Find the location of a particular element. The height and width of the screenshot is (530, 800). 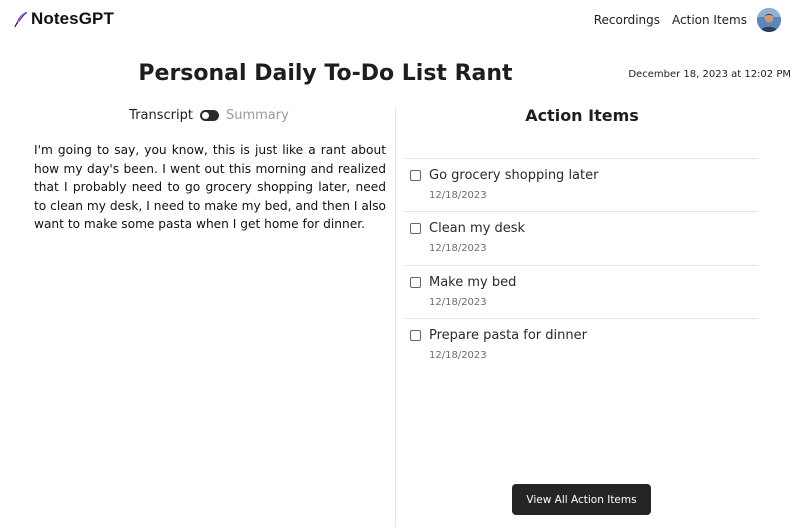

summary-toggle-label: Summary is located at coordinates (257, 115).